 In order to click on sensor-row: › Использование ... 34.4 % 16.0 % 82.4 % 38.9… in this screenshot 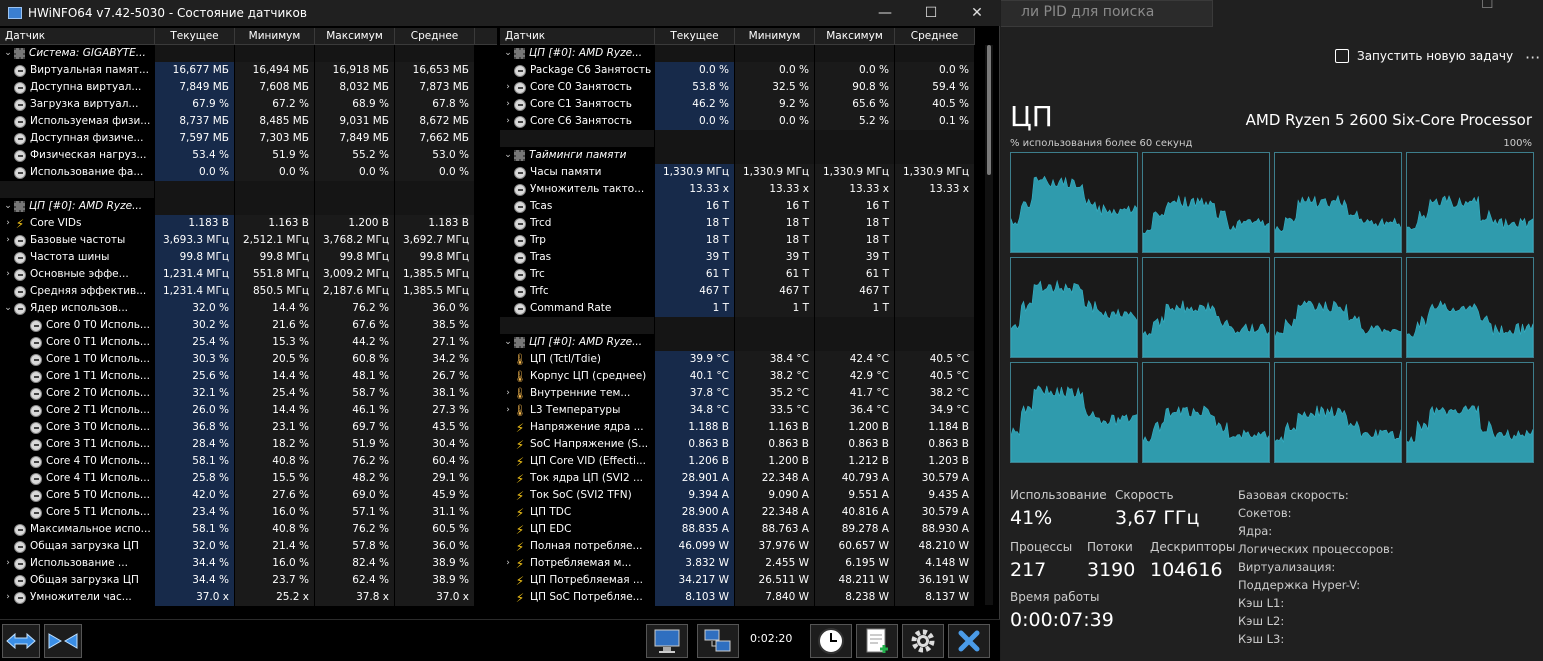, I will do `click(248, 563)`.